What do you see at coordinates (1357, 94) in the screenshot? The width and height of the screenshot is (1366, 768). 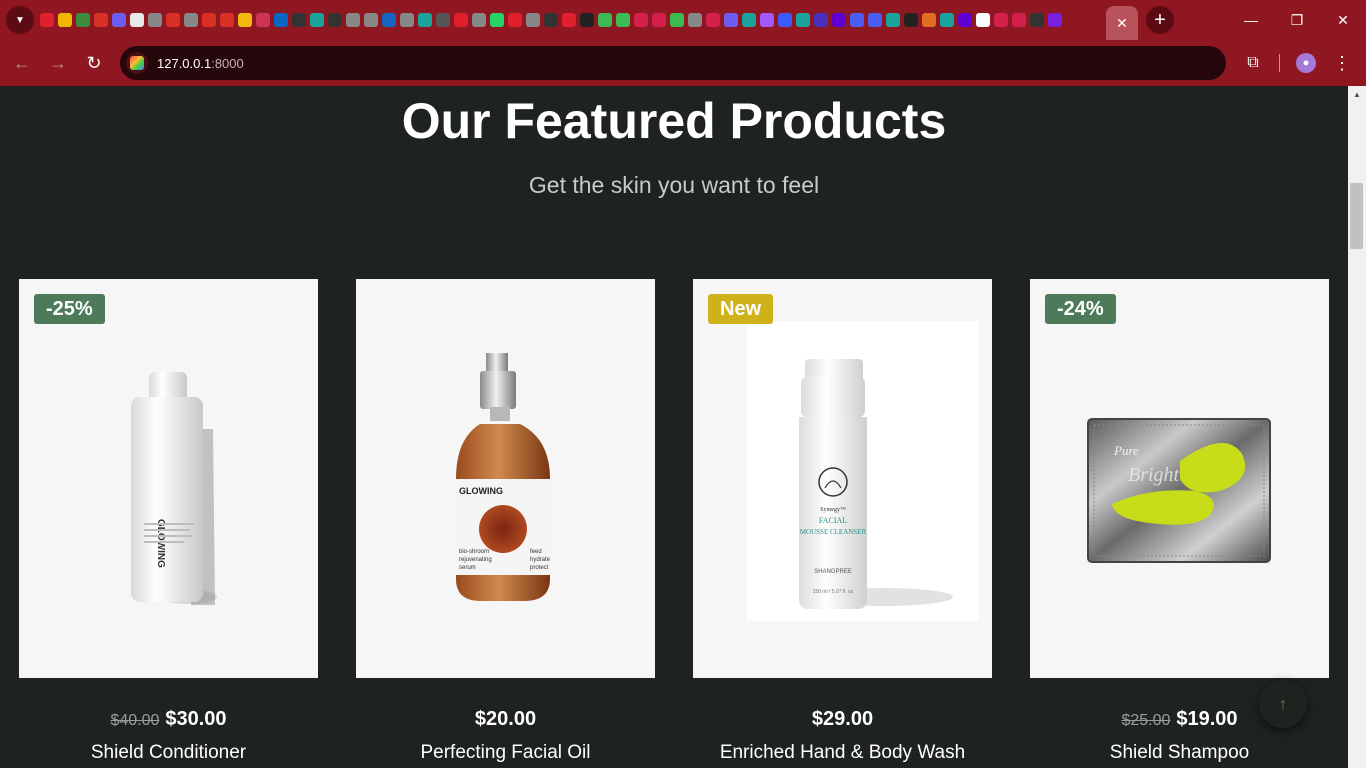 I see `scroll-up-arrow-icon: ▲` at bounding box center [1357, 94].